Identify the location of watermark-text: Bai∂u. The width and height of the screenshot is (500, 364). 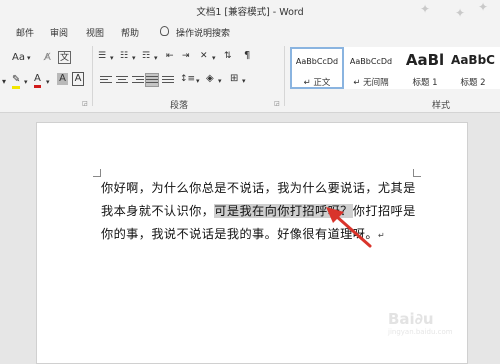
(411, 319).